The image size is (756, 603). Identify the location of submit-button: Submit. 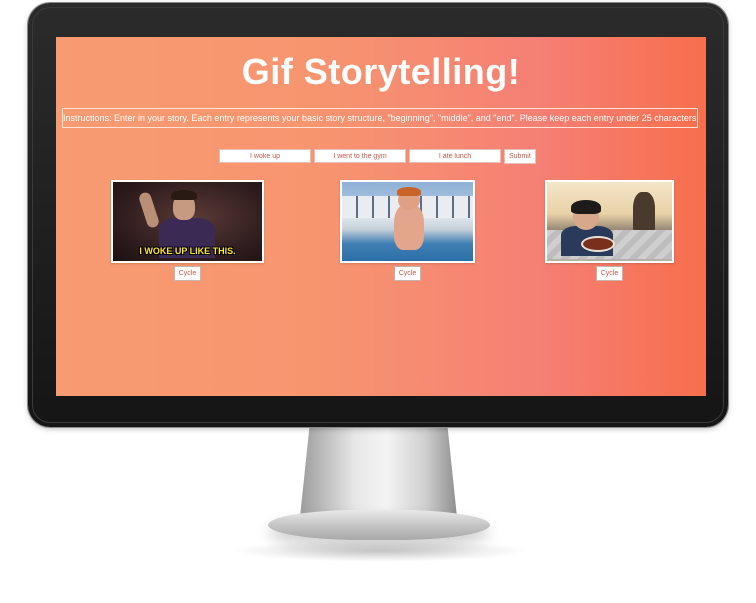
(520, 156).